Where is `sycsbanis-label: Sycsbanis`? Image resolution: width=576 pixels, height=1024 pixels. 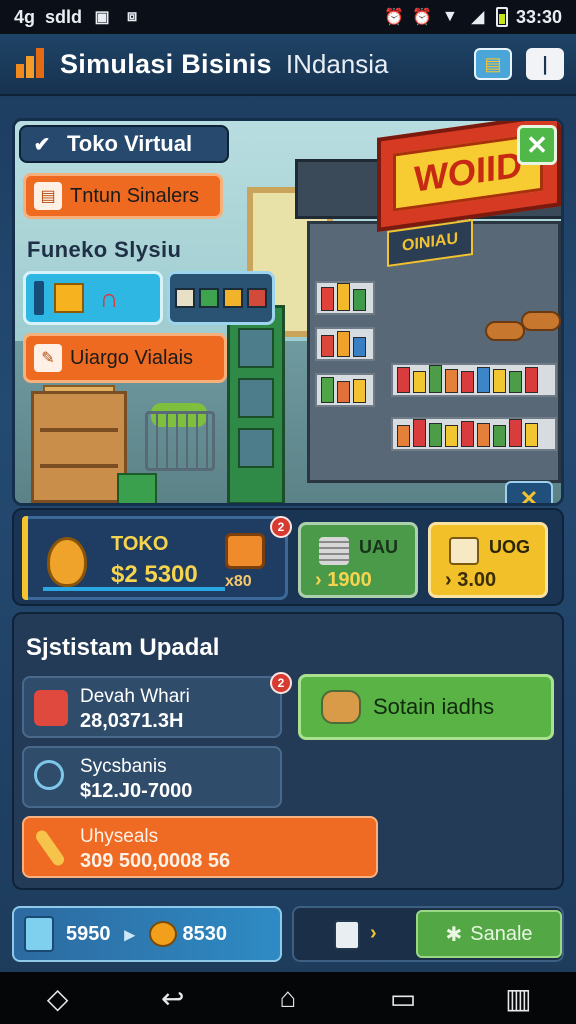 sycsbanis-label: Sycsbanis is located at coordinates (123, 766).